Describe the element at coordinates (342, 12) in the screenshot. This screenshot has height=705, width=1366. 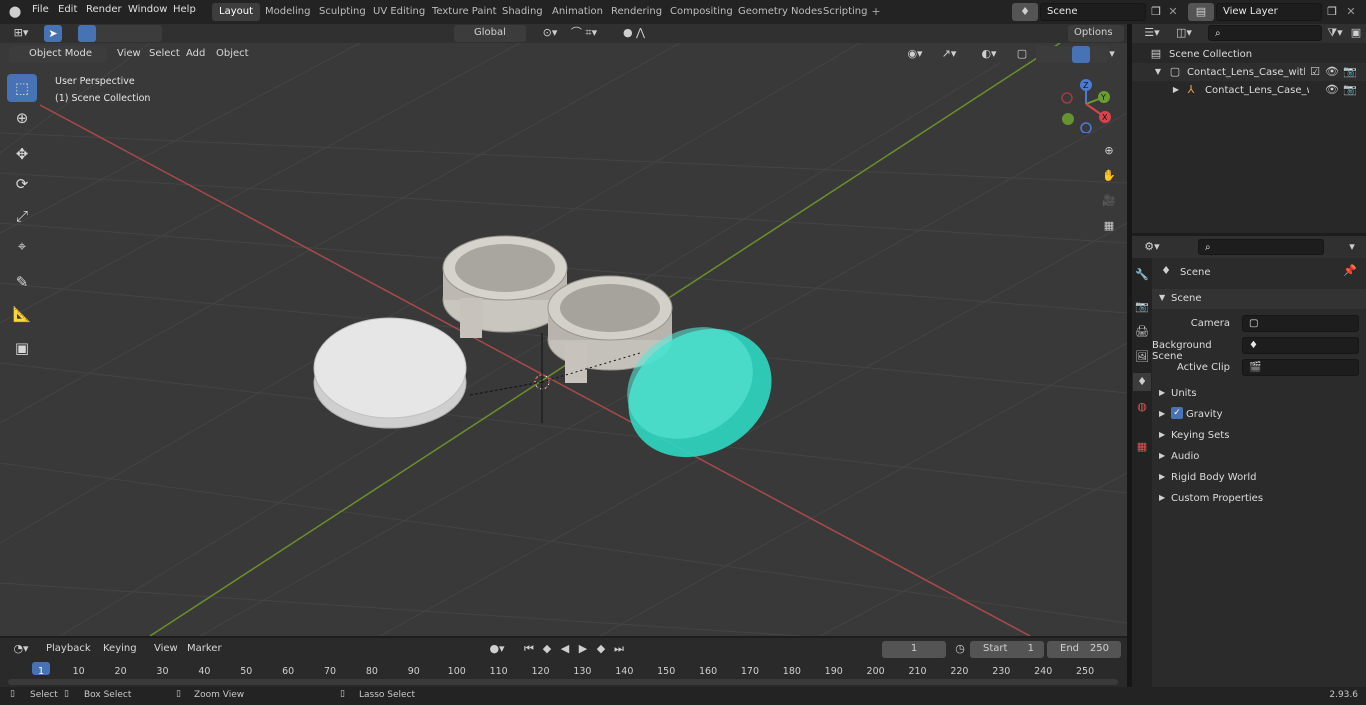
I see `tab-sculpting: Sculpting` at that location.